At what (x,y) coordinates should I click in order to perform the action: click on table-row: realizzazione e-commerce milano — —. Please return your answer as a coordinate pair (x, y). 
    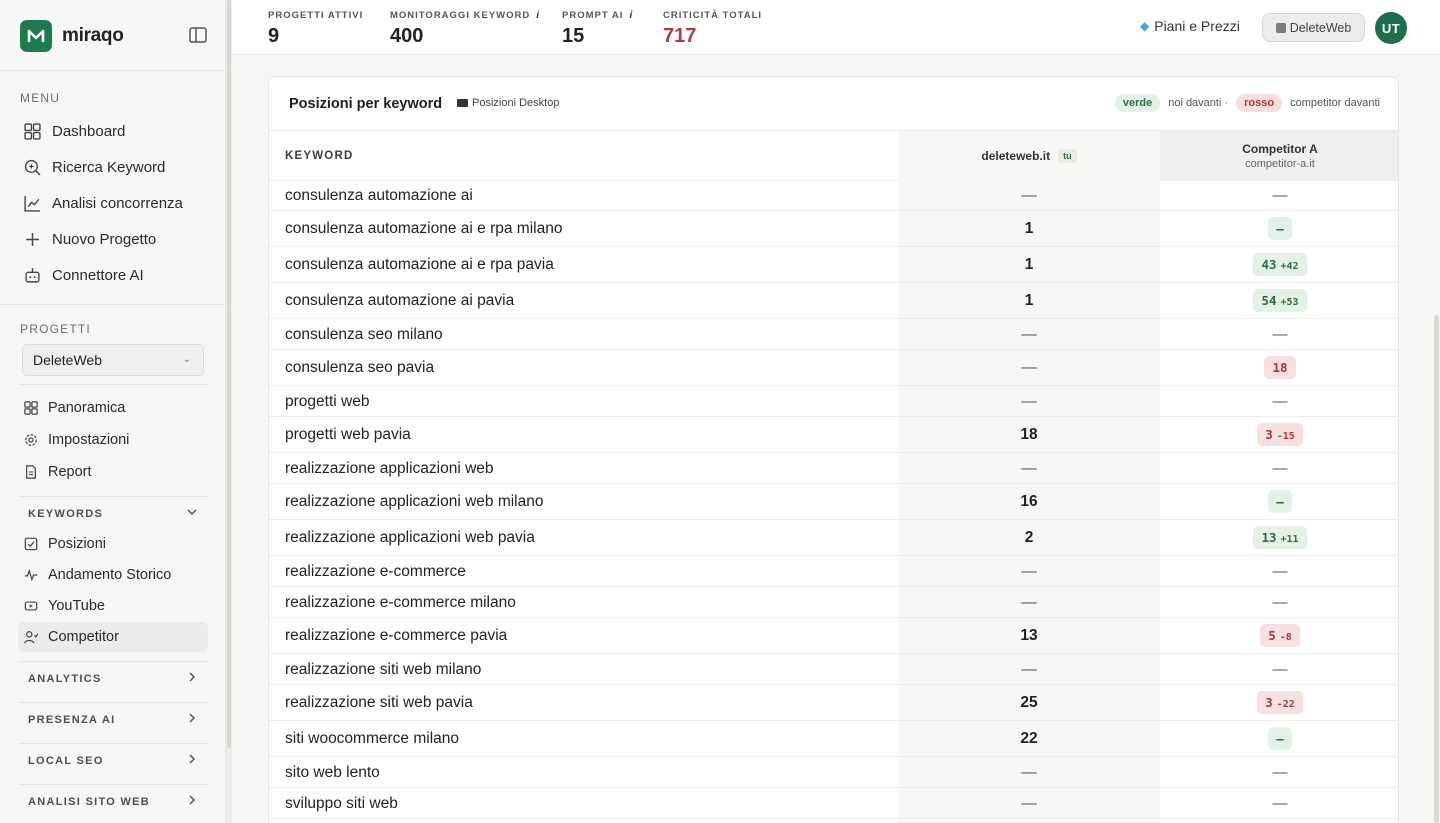
    Looking at the image, I should click on (833, 602).